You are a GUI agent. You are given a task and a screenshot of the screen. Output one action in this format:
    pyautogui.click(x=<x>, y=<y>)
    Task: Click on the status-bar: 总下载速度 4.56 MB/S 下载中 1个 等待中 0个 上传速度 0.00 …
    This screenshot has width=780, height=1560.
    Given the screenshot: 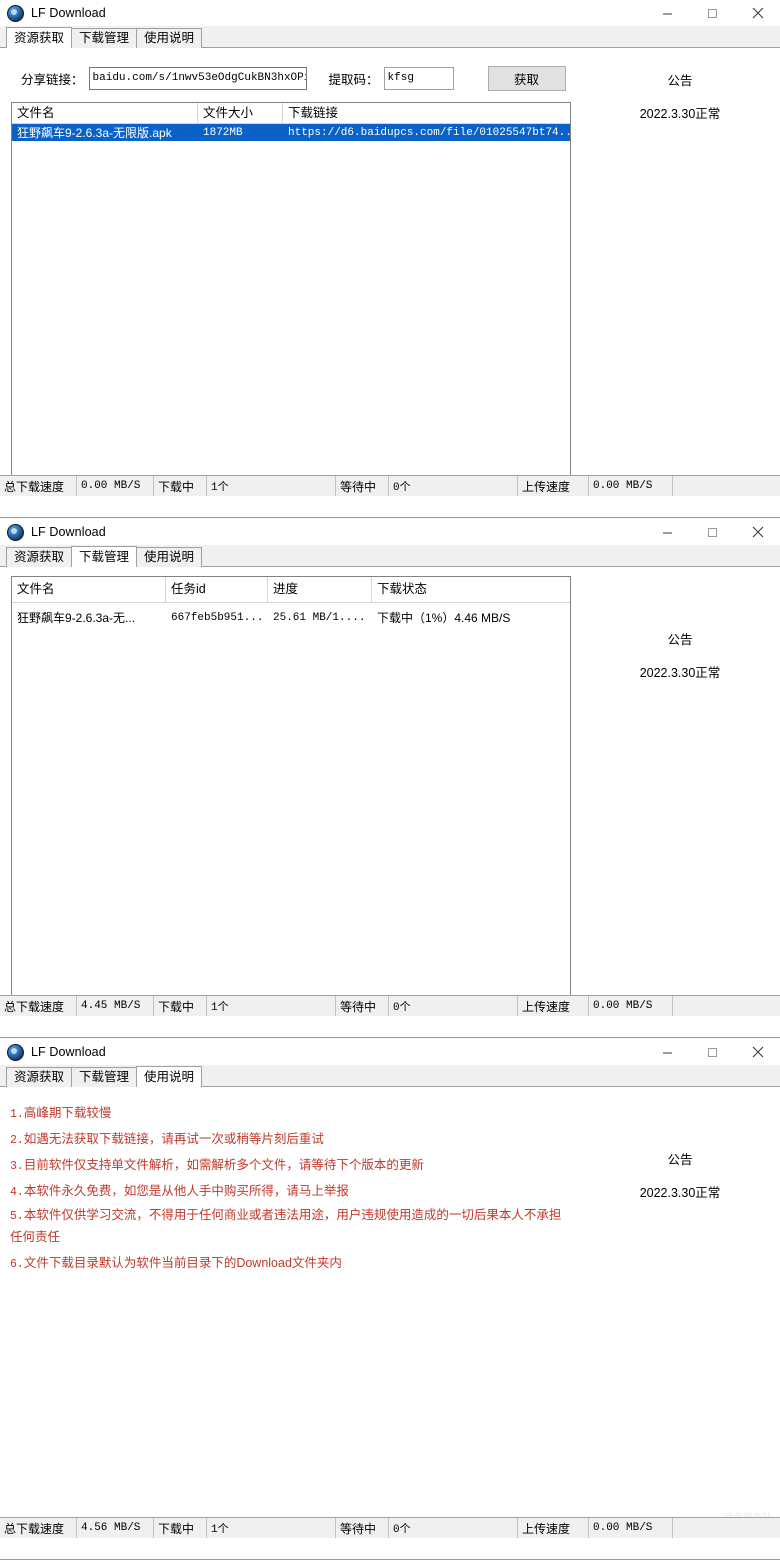 What is the action you would take?
    pyautogui.click(x=390, y=1527)
    